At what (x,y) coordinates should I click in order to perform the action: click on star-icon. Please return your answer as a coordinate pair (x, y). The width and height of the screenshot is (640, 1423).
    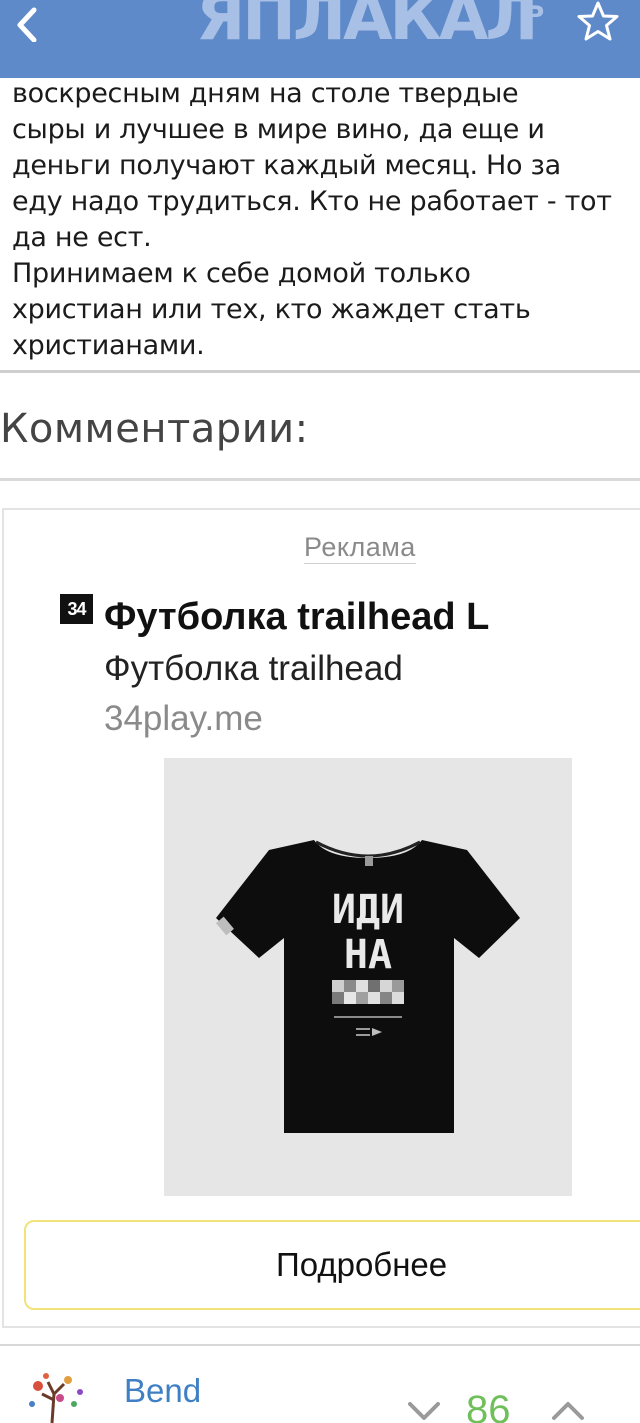
    Looking at the image, I should click on (598, 22).